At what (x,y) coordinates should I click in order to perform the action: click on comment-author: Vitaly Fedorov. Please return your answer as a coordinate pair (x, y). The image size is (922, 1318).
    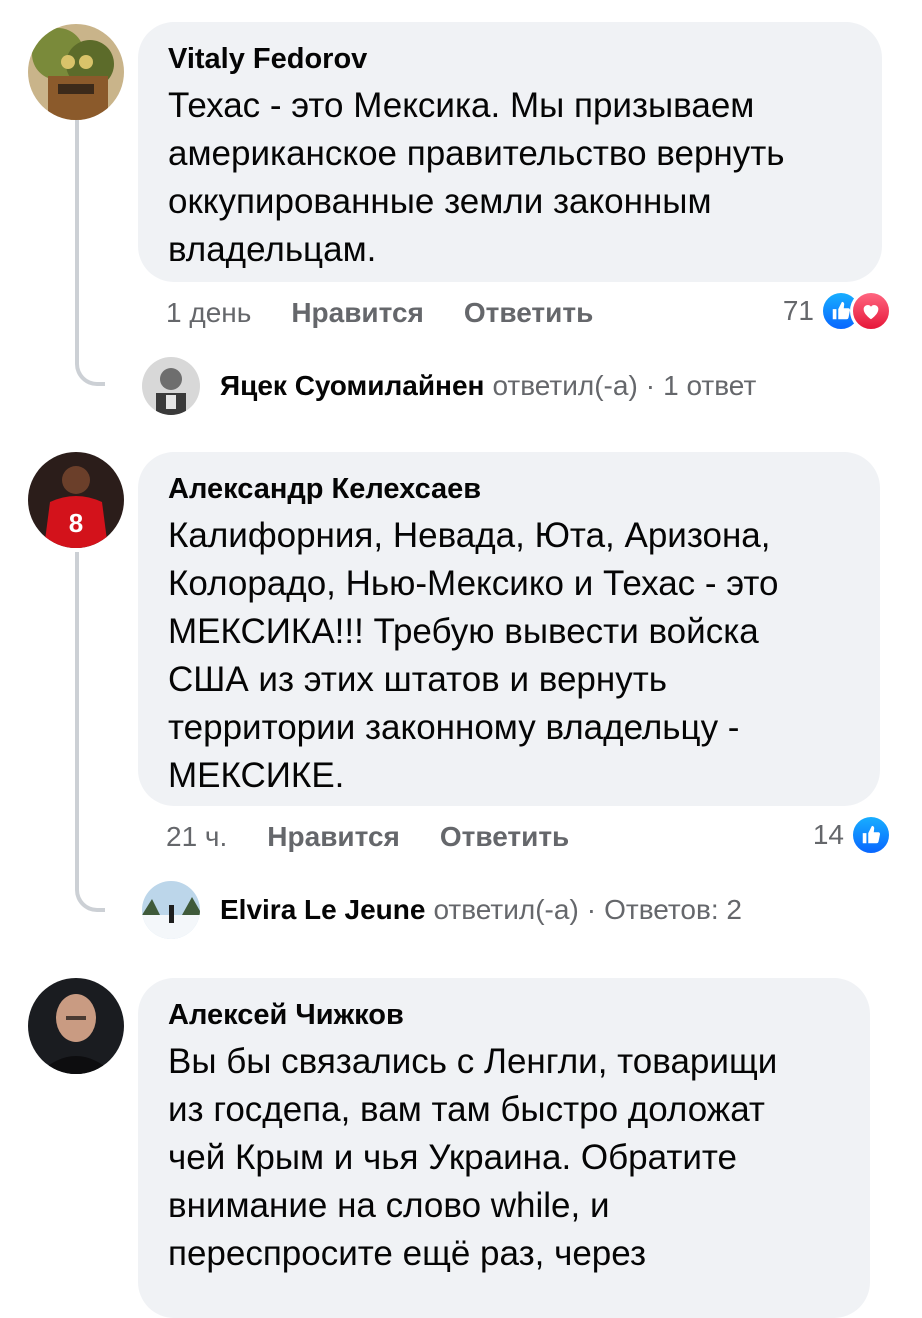
    Looking at the image, I should click on (511, 59).